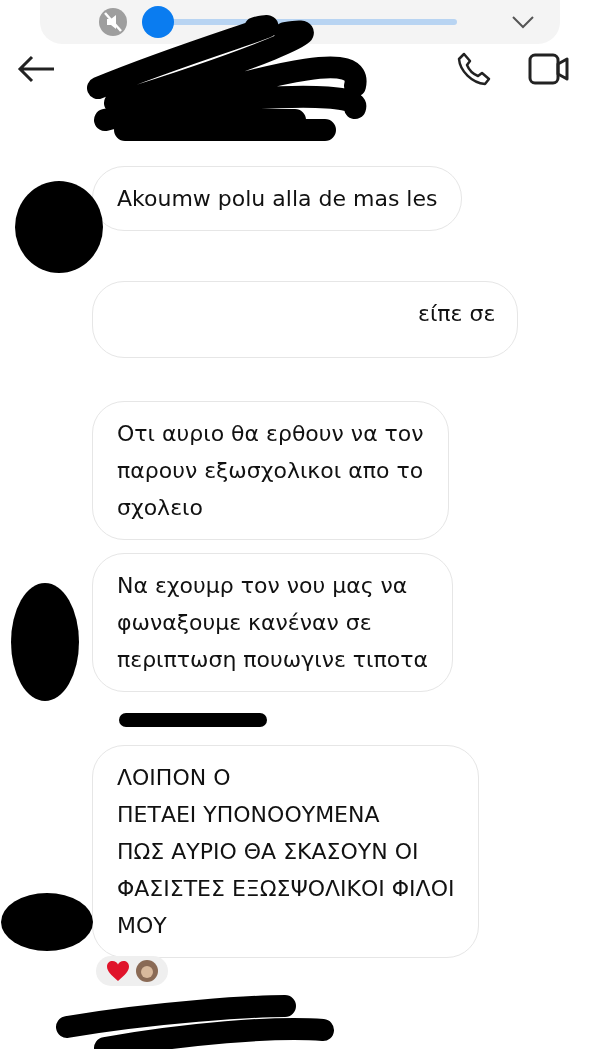  I want to click on muted-speaker-icon, so click(113, 22).